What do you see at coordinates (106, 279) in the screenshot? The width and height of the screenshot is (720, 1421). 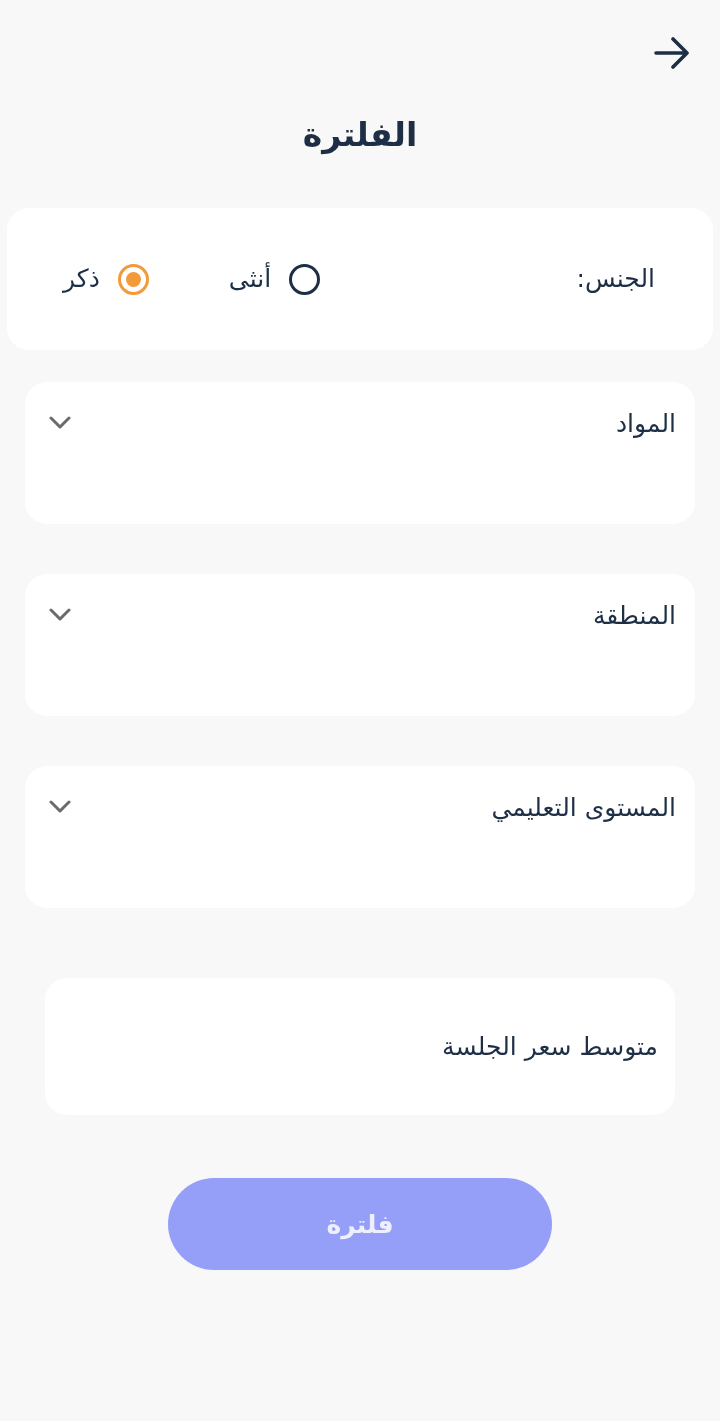 I see `gender-option: ذكر` at bounding box center [106, 279].